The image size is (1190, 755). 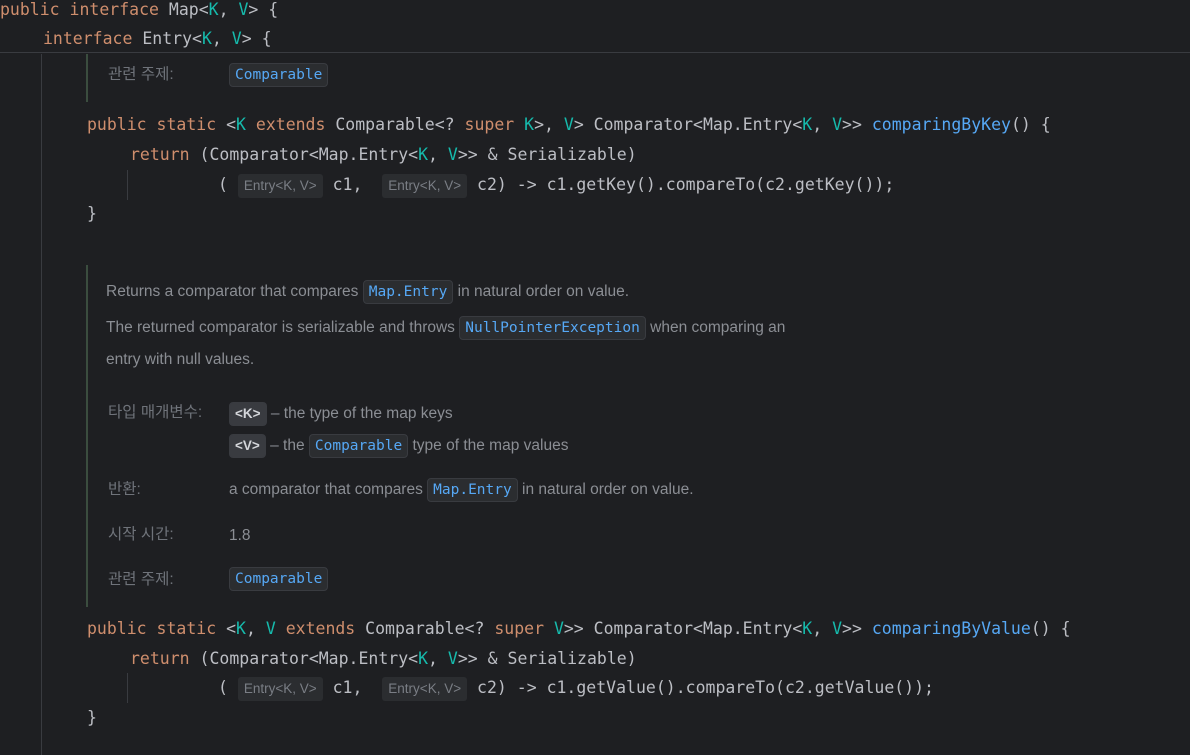 I want to click on type-param-k: <K> – the type of the map keys, so click(x=341, y=414).